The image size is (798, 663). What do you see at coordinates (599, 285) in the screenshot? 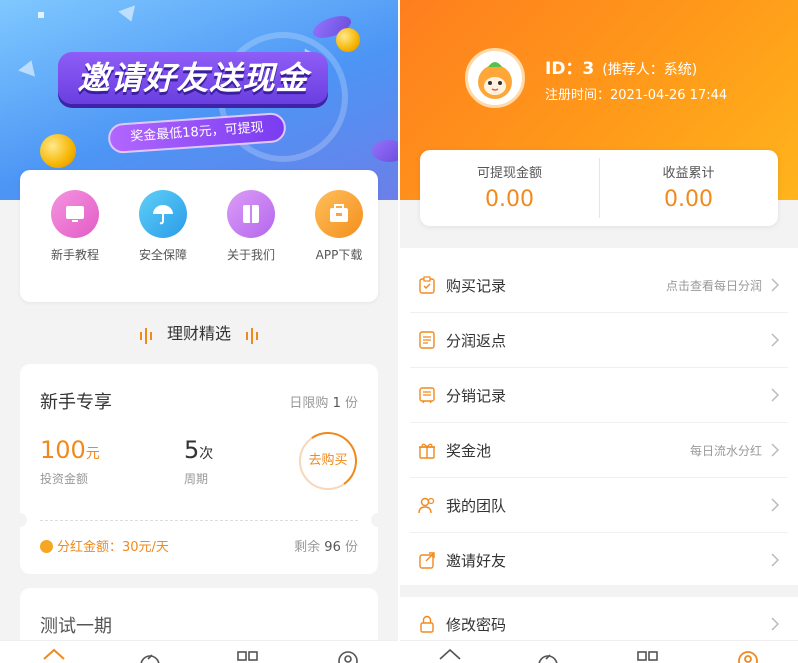
I see `menu-item-purchase-records: 购买记录 点击查看每日分润` at bounding box center [599, 285].